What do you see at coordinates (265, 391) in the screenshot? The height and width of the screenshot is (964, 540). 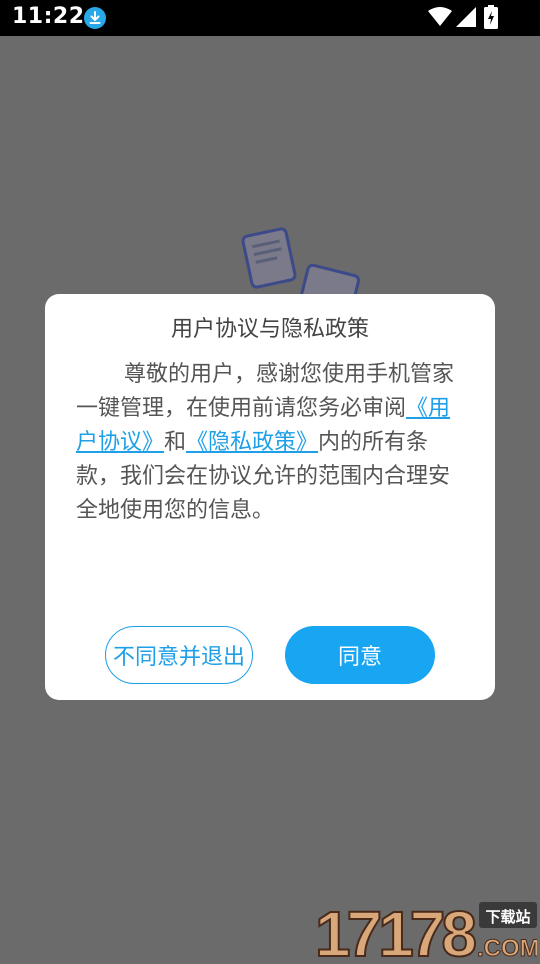 I see `body-text: 尊敬的用户，感谢您使用手机管家一键管理，在使用前请您务必审阅` at bounding box center [265, 391].